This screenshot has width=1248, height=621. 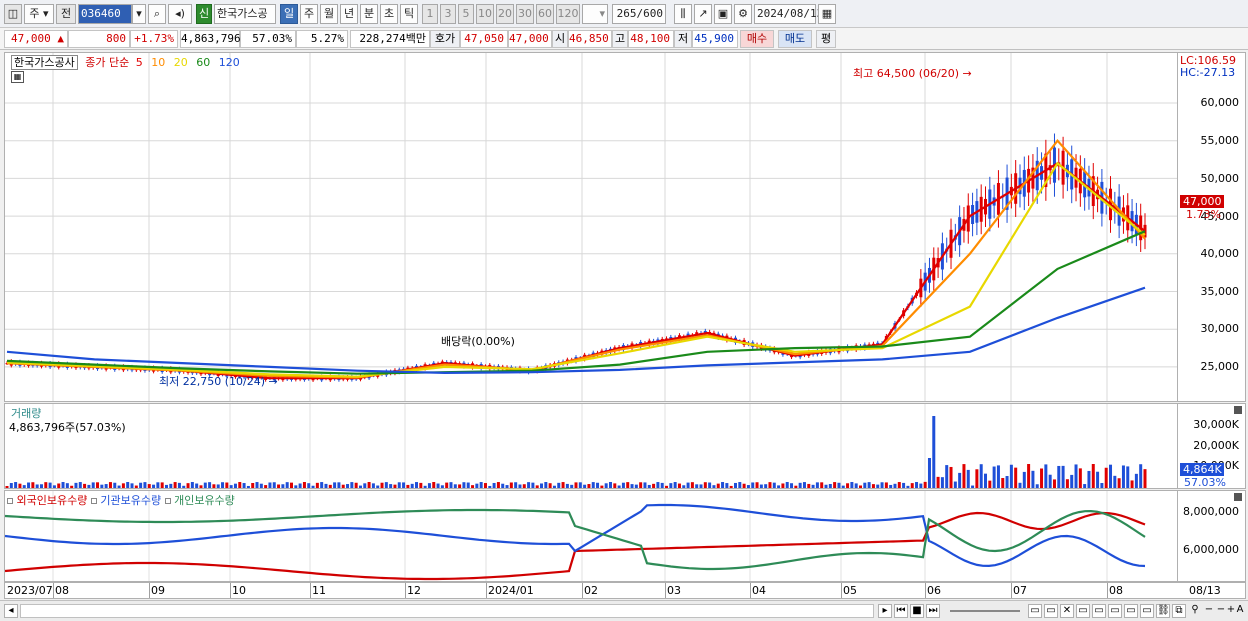 I want to click on price-value: 47,000, so click(x=31, y=38).